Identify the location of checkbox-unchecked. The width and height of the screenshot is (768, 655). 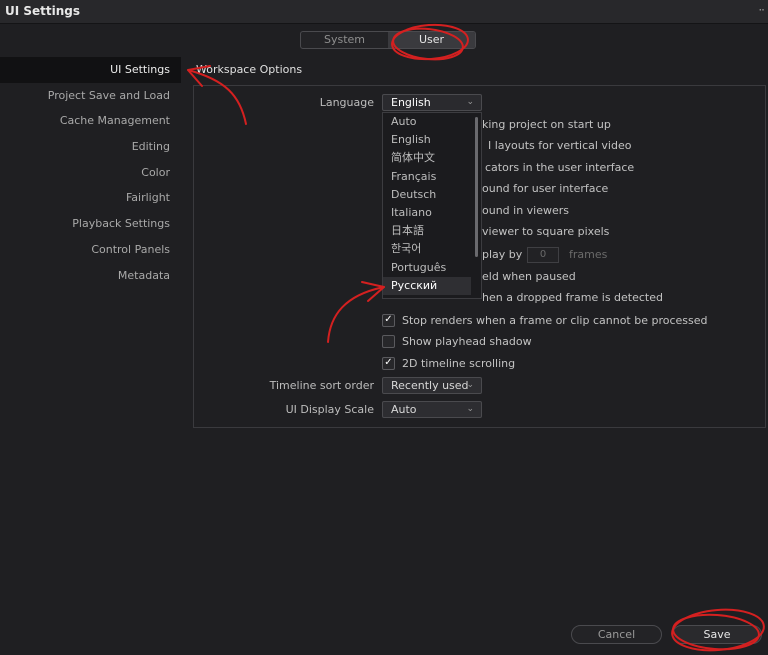
(388, 341).